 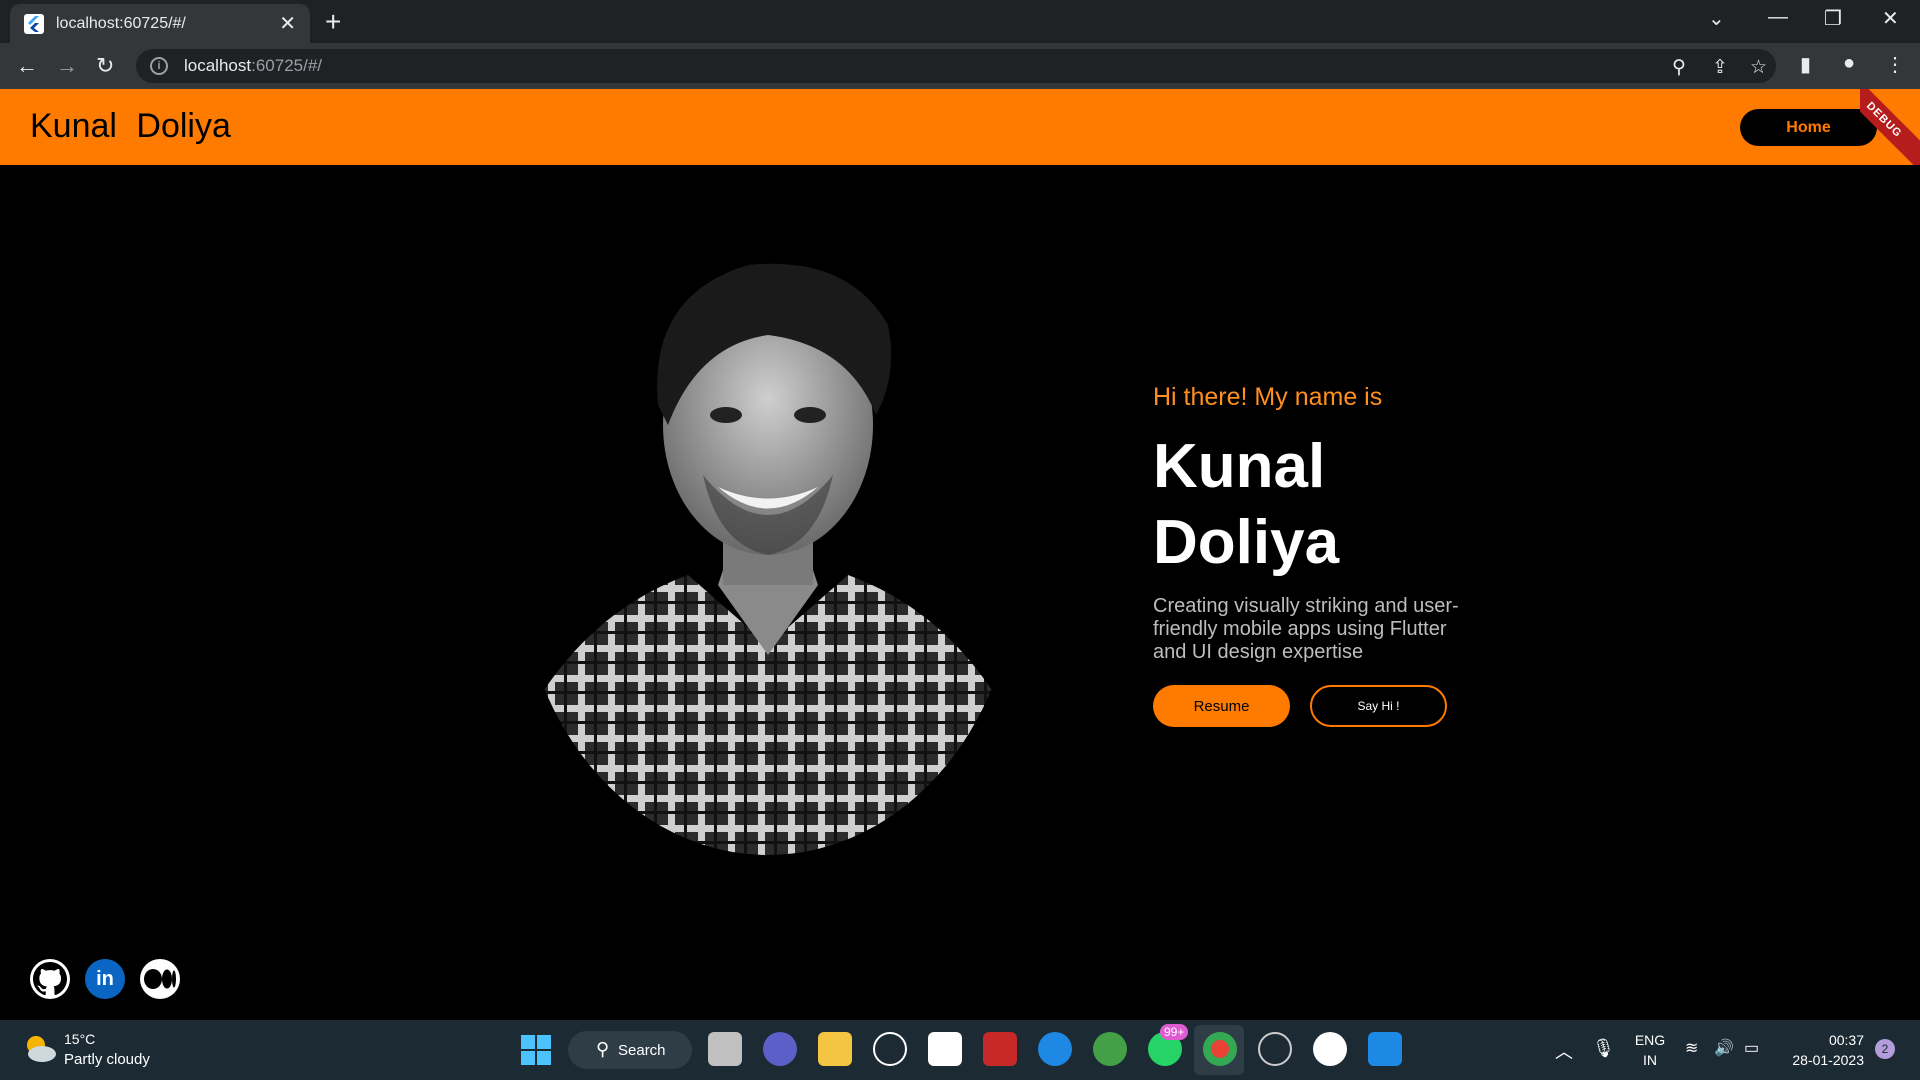 What do you see at coordinates (1822, 1040) in the screenshot?
I see `clock-time: 00:37` at bounding box center [1822, 1040].